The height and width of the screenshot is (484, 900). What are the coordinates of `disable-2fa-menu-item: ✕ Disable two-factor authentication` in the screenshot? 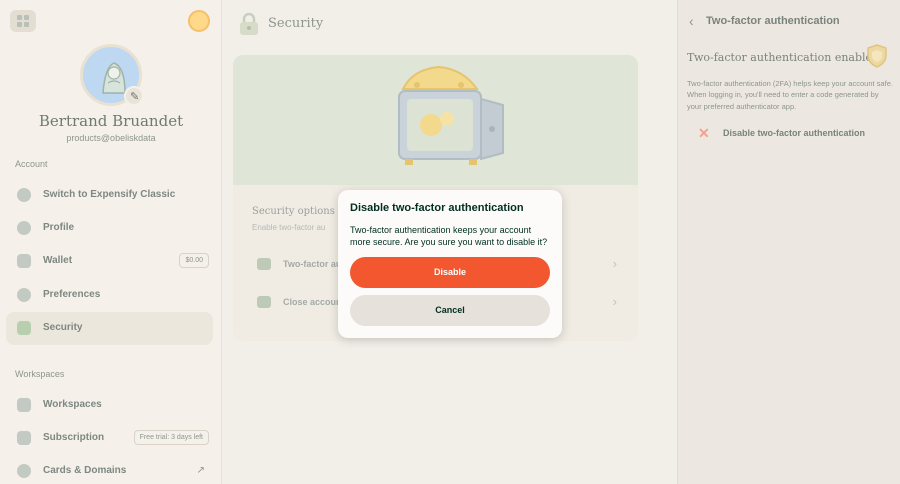 It's located at (788, 134).